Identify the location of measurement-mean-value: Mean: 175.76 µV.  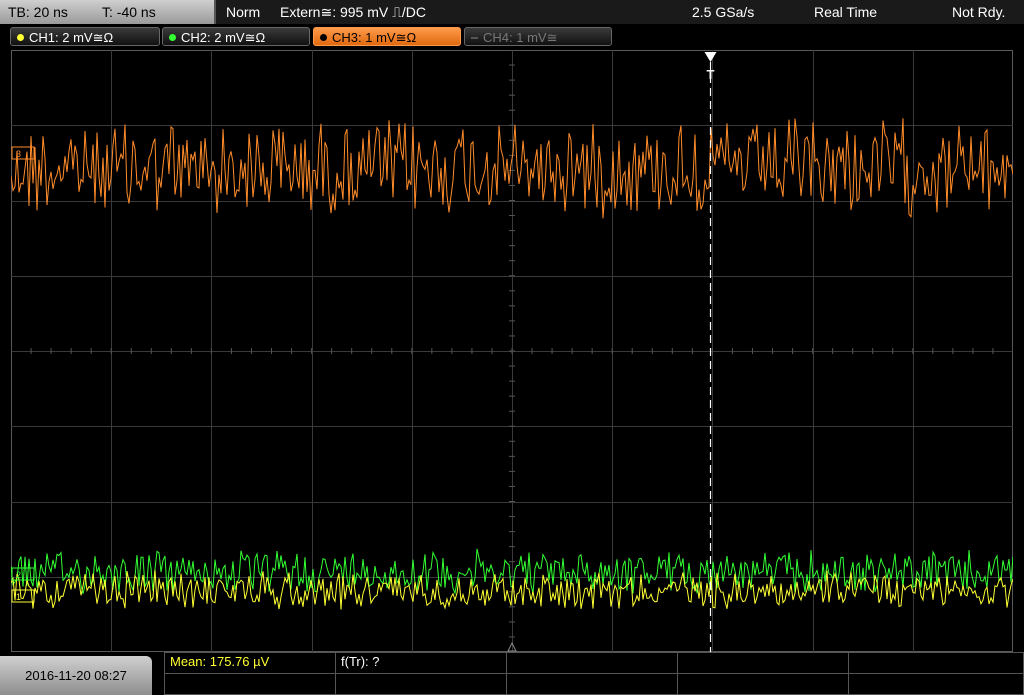
(220, 661).